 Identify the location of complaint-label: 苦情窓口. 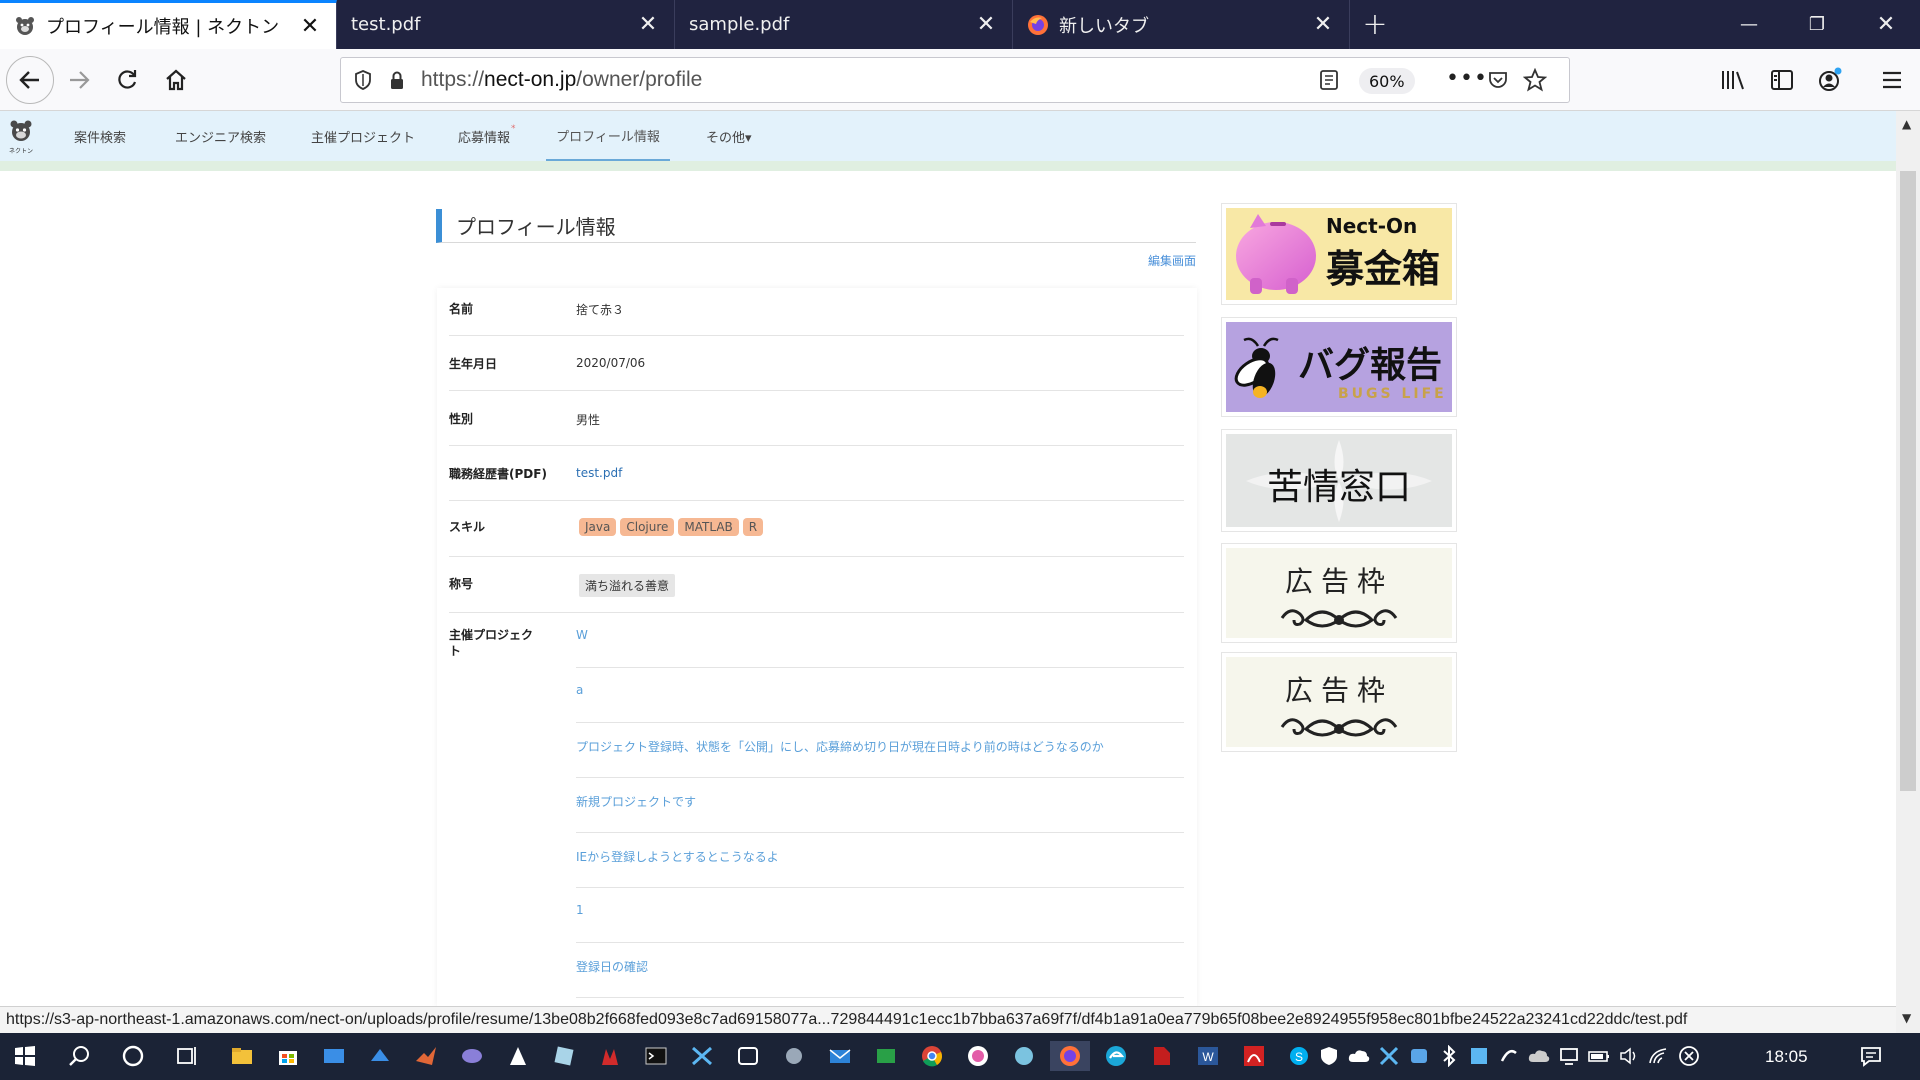
(1338, 487).